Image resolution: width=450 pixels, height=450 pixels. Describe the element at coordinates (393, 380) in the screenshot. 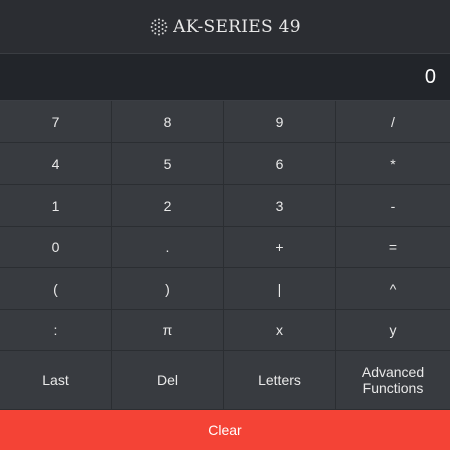

I see `advanced-functions-button: Advanced Functions` at that location.